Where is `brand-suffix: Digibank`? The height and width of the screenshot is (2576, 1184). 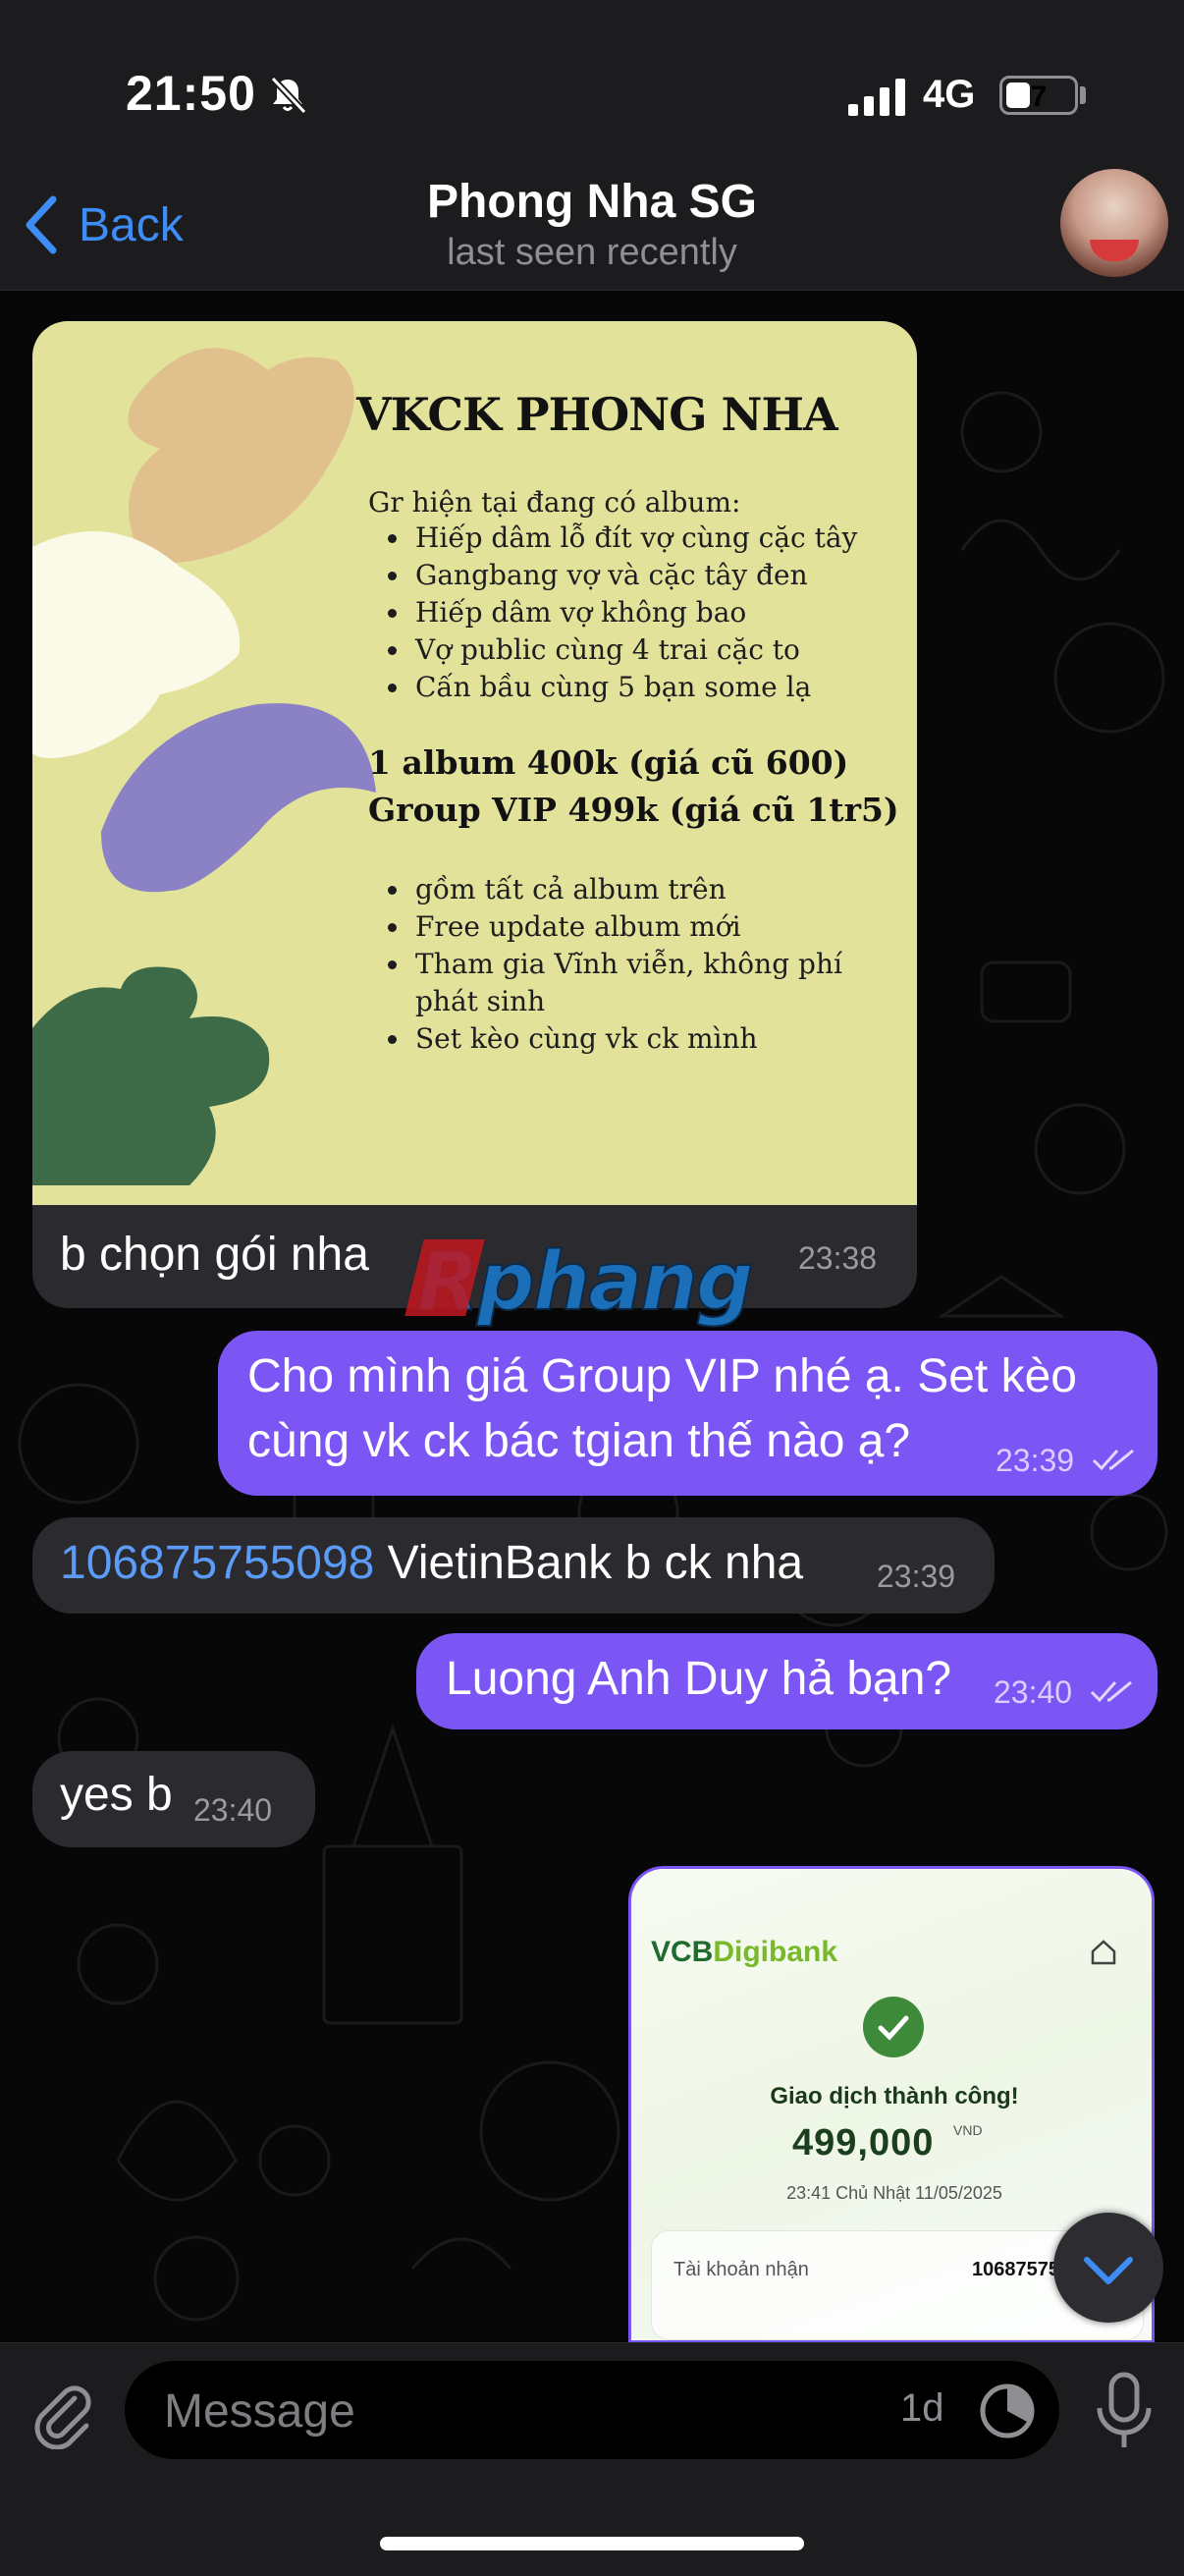 brand-suffix: Digibank is located at coordinates (775, 1952).